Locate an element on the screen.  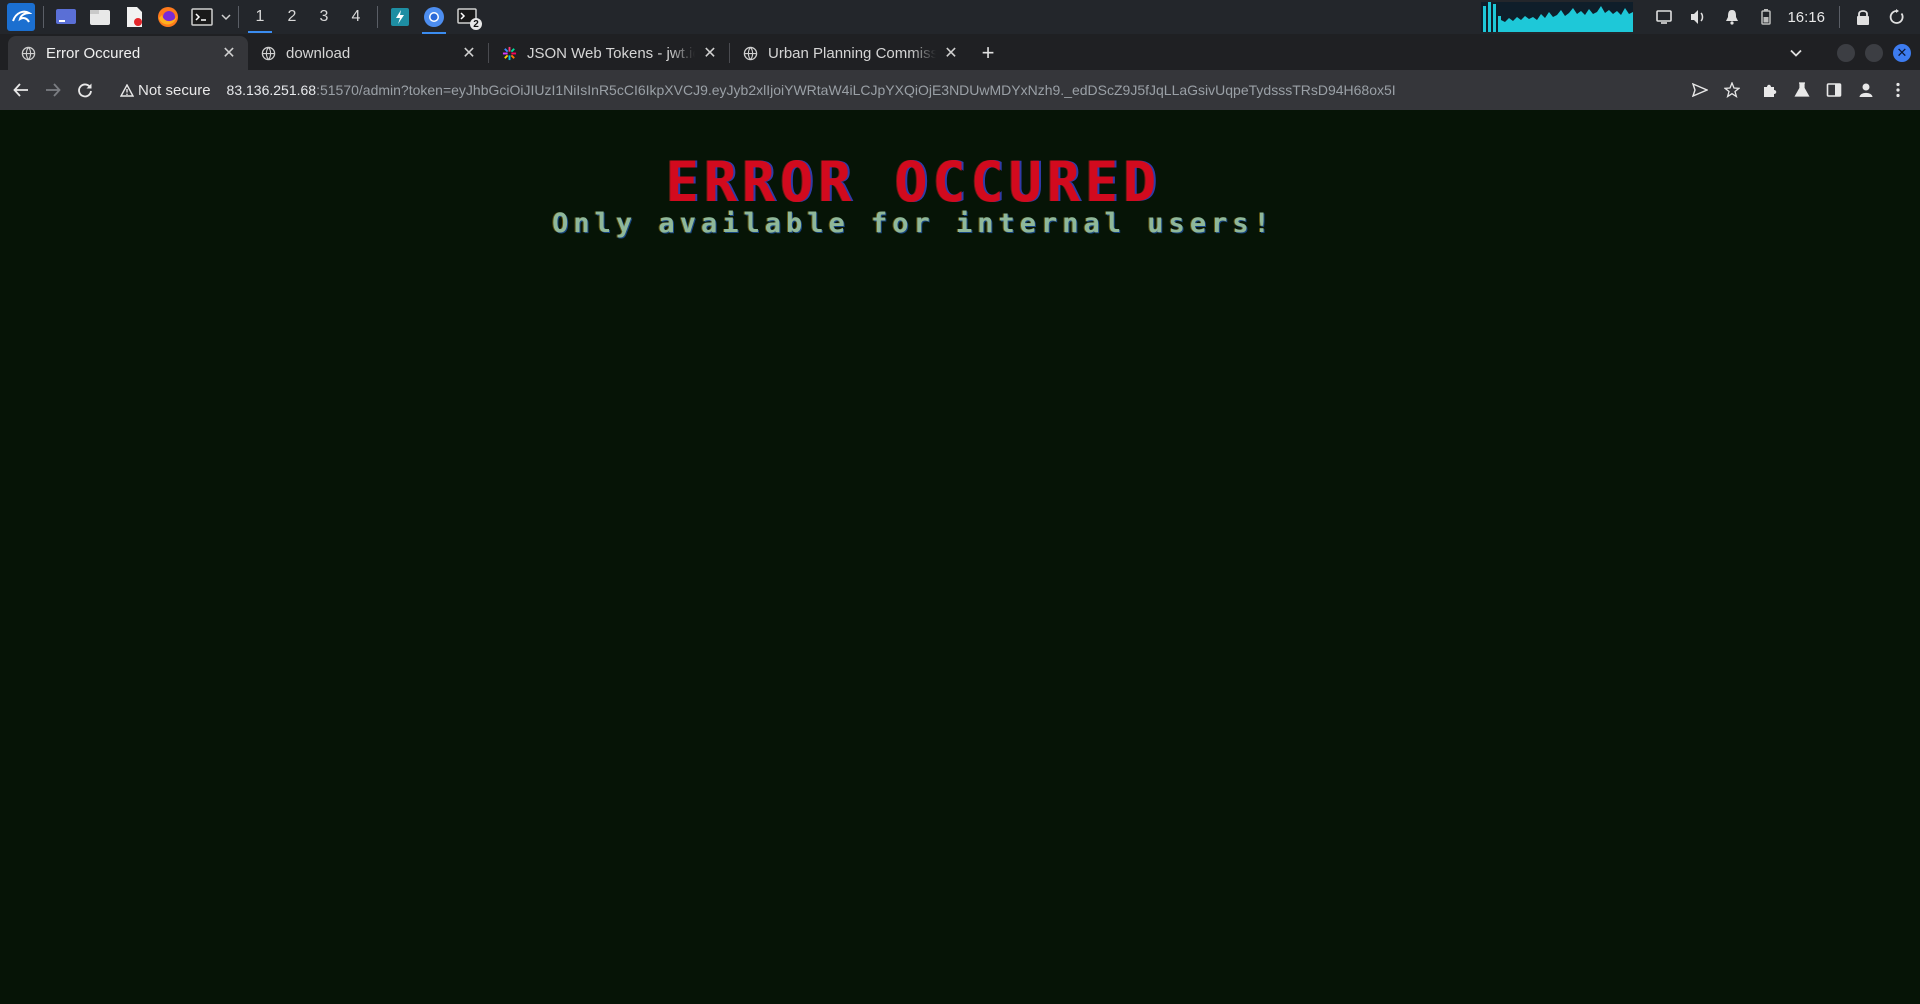
text-editor-icon is located at coordinates (134, 17).